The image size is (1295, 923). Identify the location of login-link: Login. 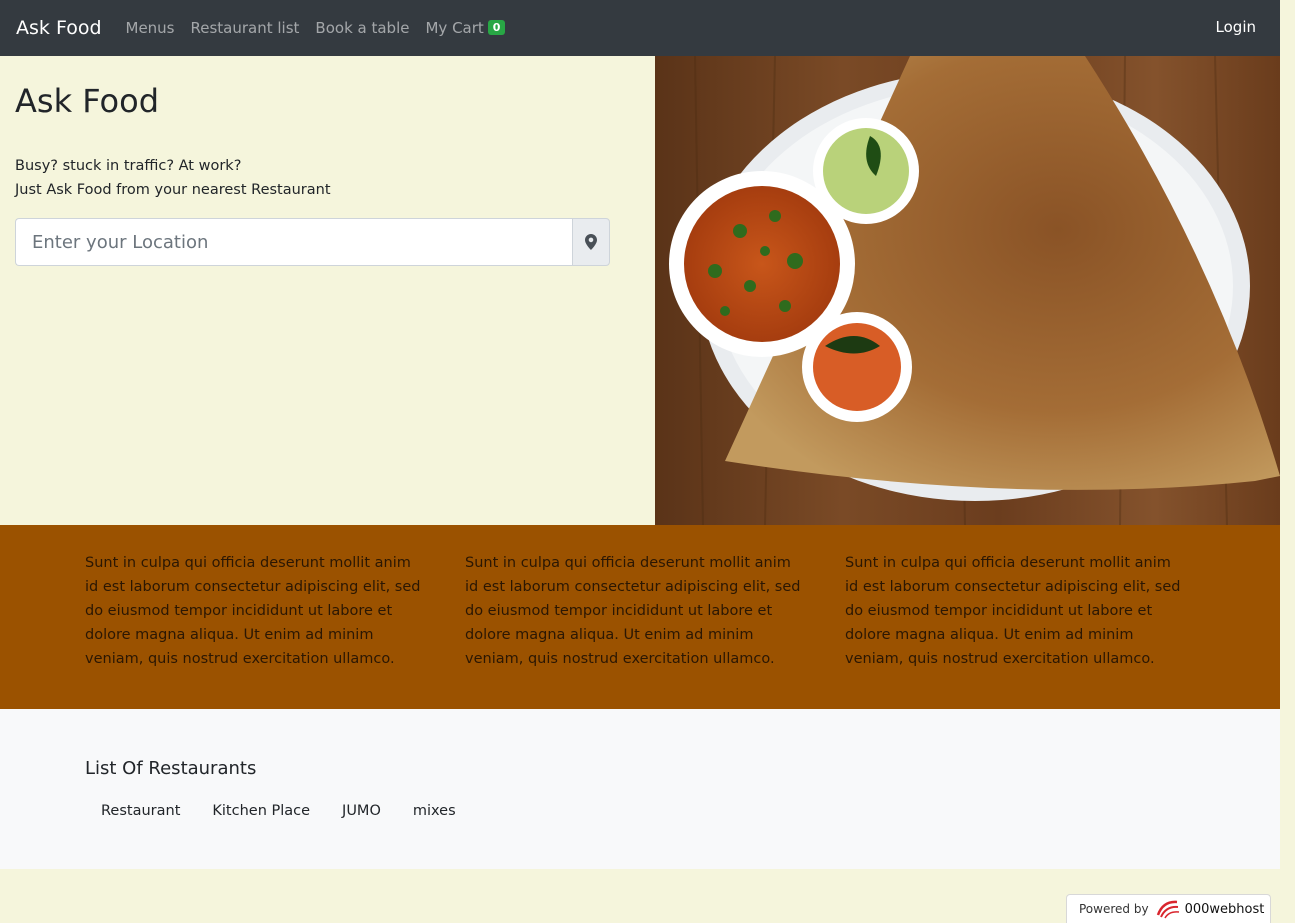
(1236, 27).